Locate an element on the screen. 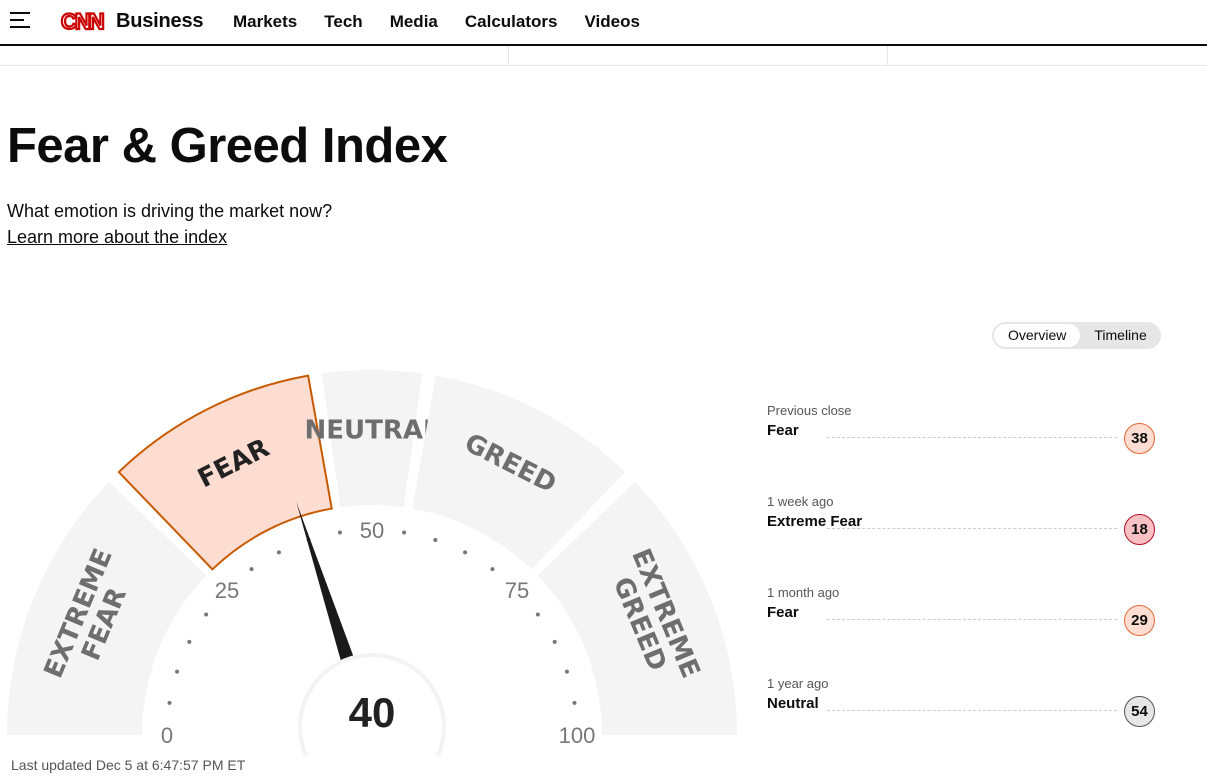  history-when: 1 week ago is located at coordinates (800, 501).